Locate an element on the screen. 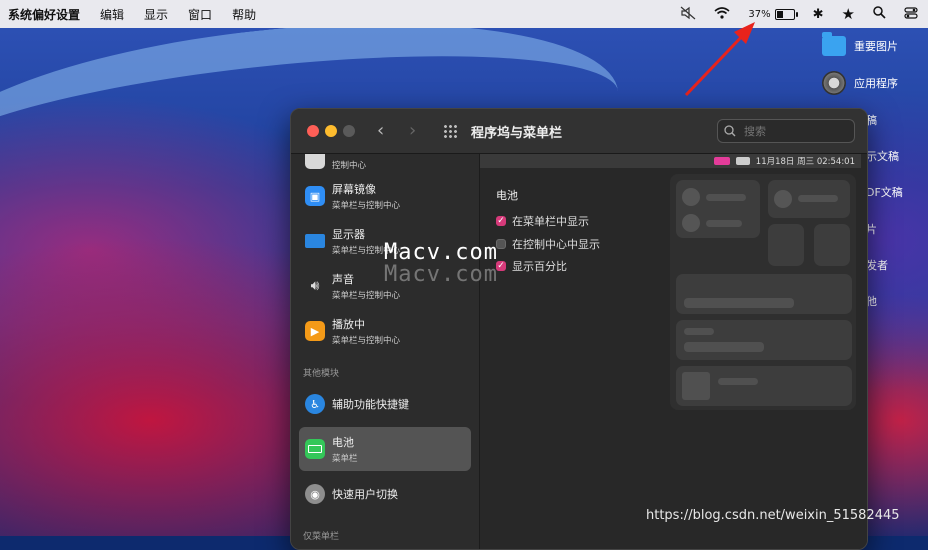 This screenshot has height=550, width=928. option-show-percentage: ✓ 显示百分比 is located at coordinates (531, 266).